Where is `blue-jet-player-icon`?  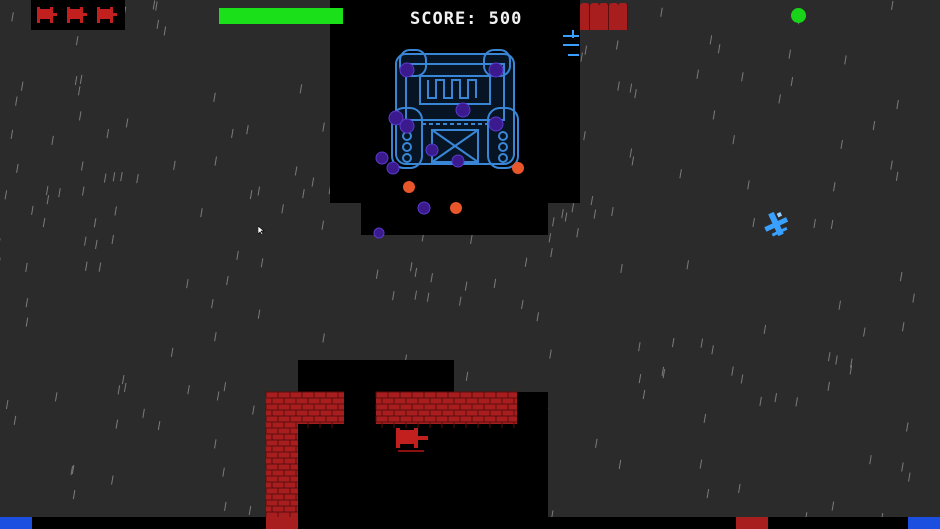 blue-jet-player-icon is located at coordinates (776, 224).